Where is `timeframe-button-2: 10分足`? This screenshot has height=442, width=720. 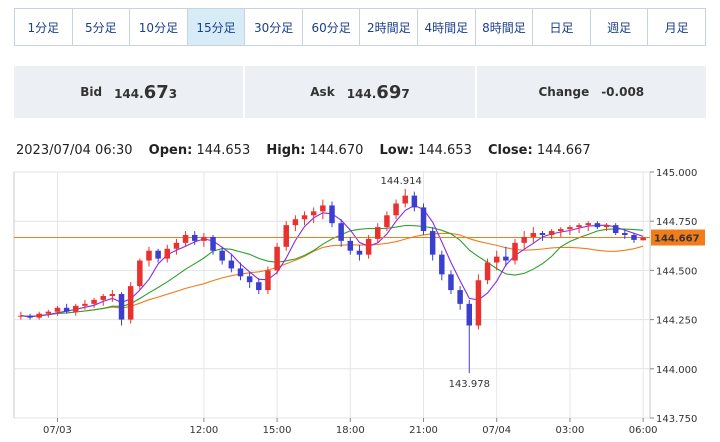 timeframe-button-2: 10分足 is located at coordinates (159, 27).